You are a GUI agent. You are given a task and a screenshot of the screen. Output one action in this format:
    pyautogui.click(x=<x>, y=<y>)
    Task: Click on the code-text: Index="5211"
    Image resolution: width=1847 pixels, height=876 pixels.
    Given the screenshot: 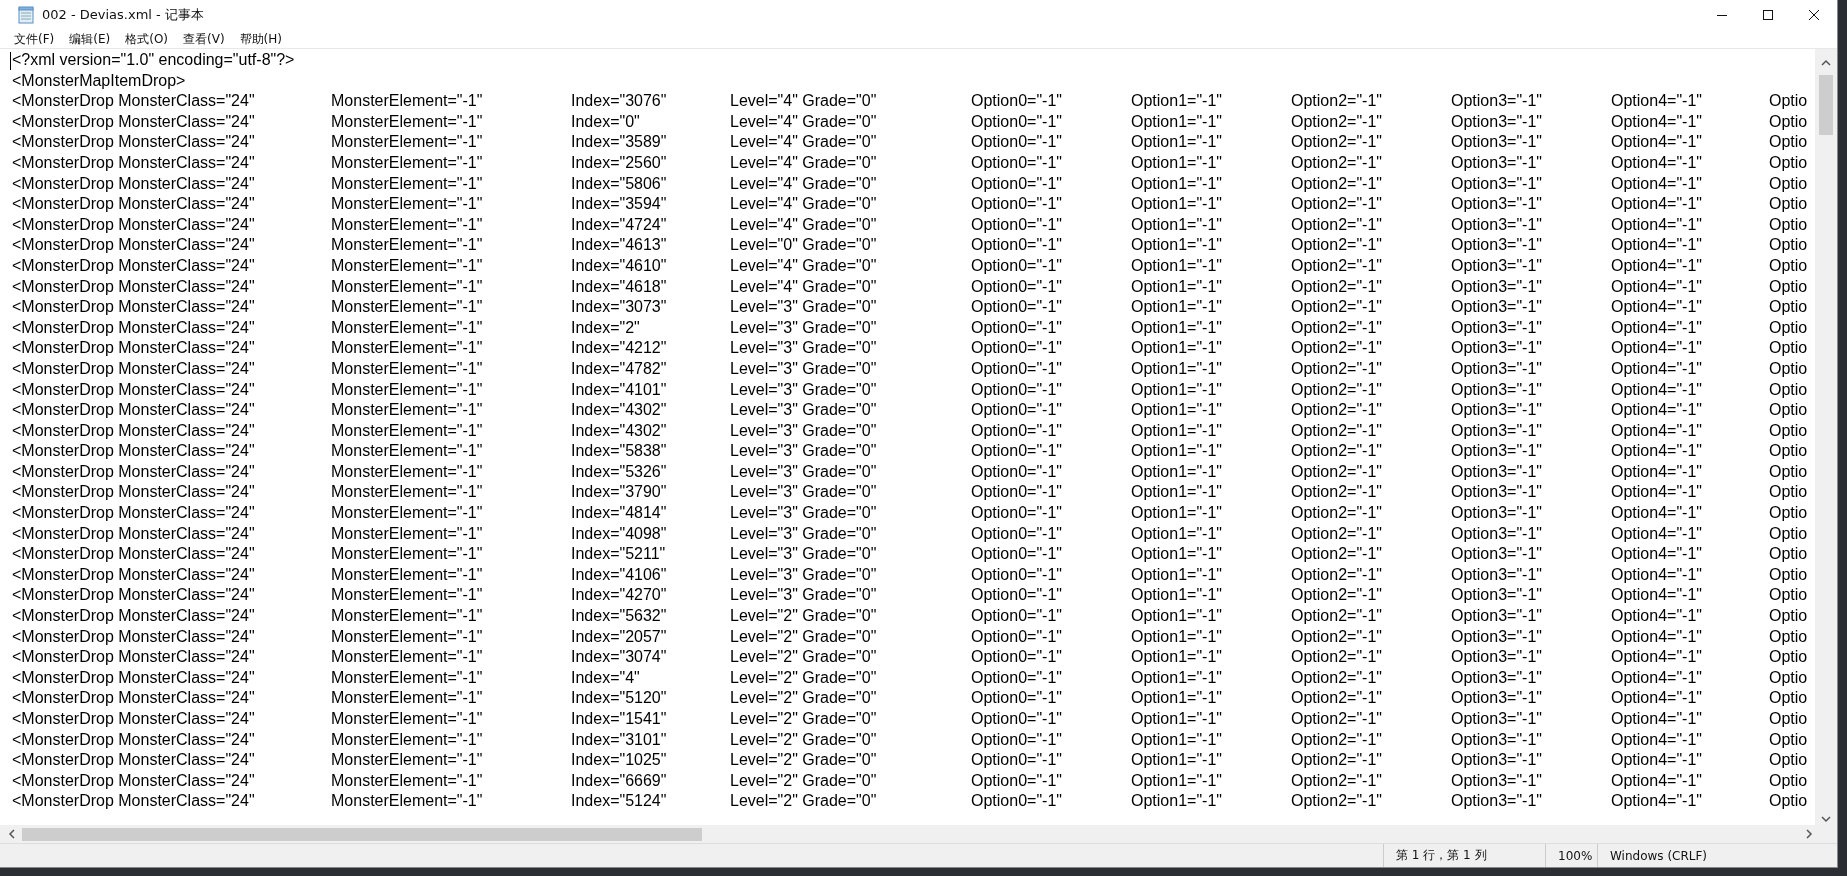 What is the action you would take?
    pyautogui.click(x=619, y=554)
    